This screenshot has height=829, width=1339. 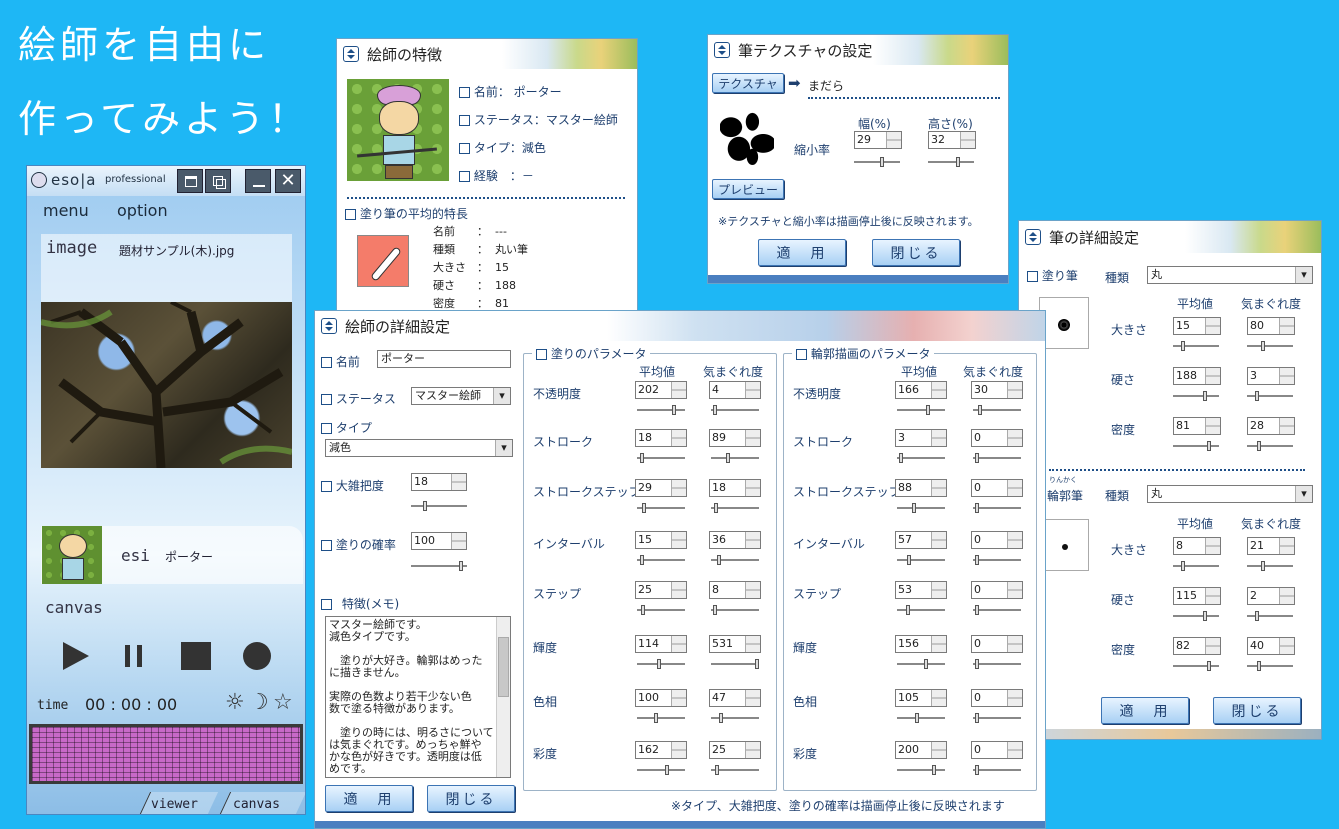 What do you see at coordinates (735, 590) in the screenshot?
I see `param-var-input: 8` at bounding box center [735, 590].